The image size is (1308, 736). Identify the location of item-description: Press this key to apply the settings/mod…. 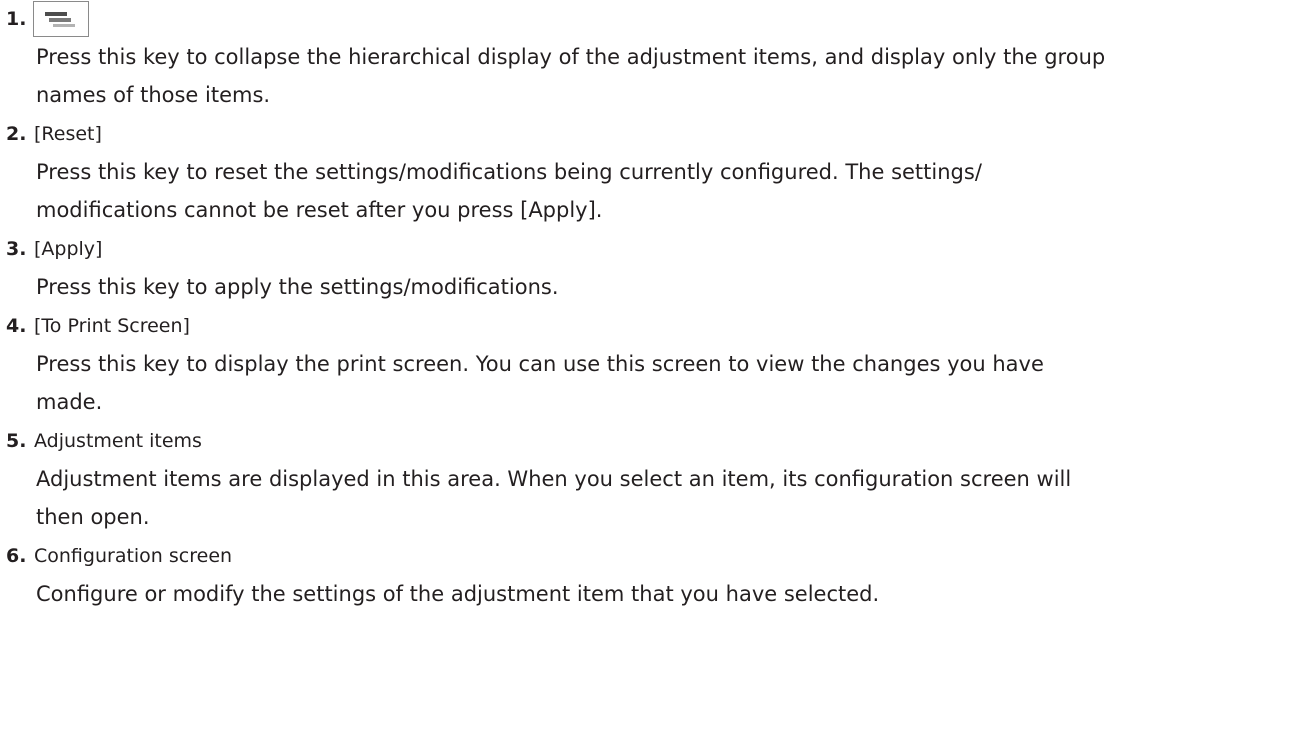
(297, 287).